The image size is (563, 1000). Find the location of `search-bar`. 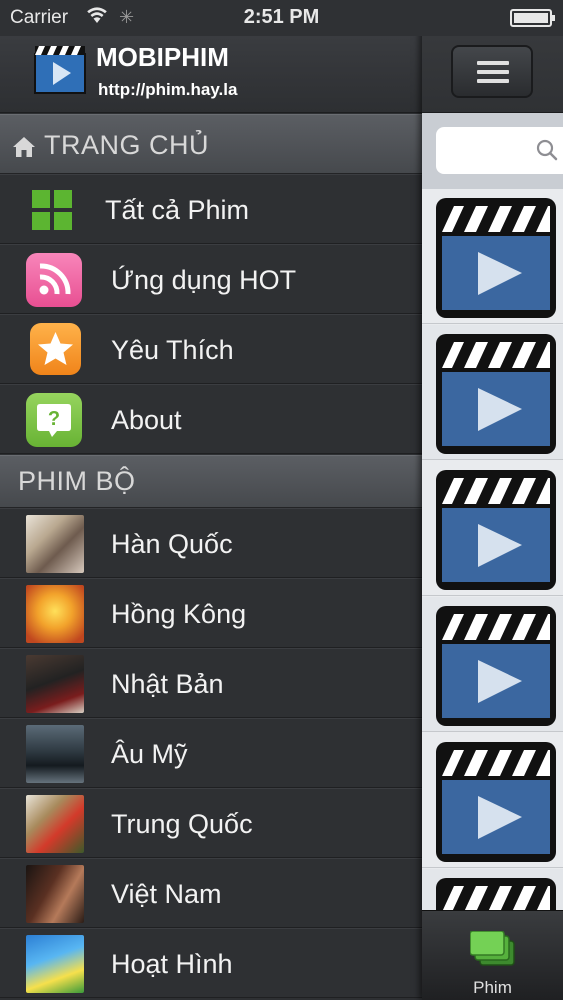

search-bar is located at coordinates (492, 151).